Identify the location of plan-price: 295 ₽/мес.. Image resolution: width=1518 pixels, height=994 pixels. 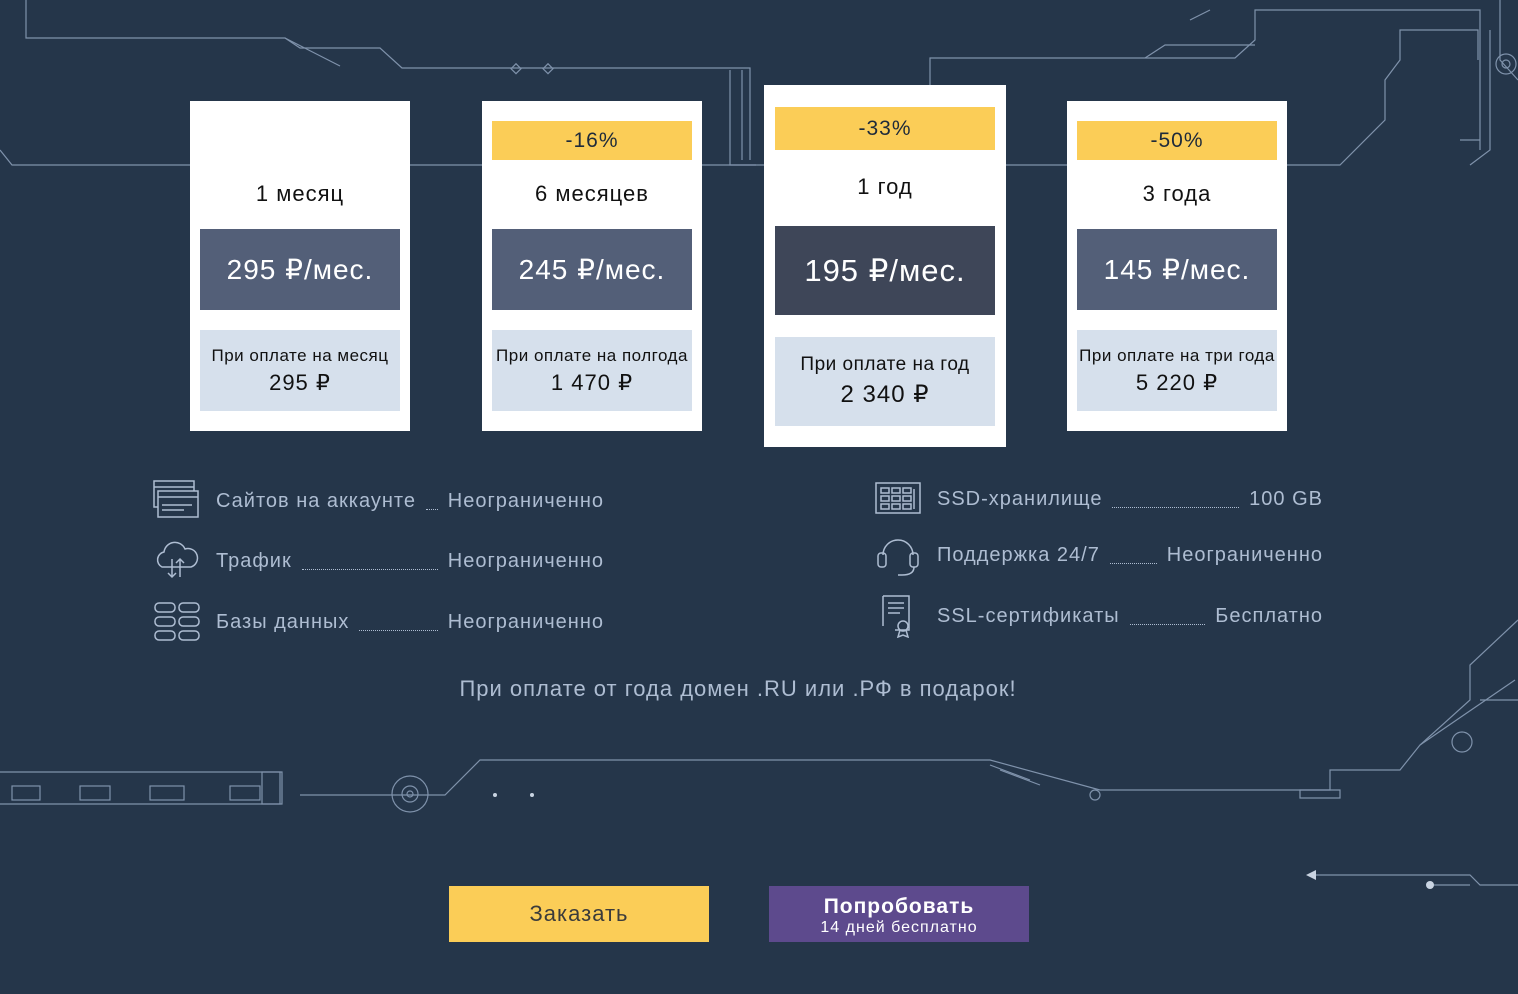
(300, 269).